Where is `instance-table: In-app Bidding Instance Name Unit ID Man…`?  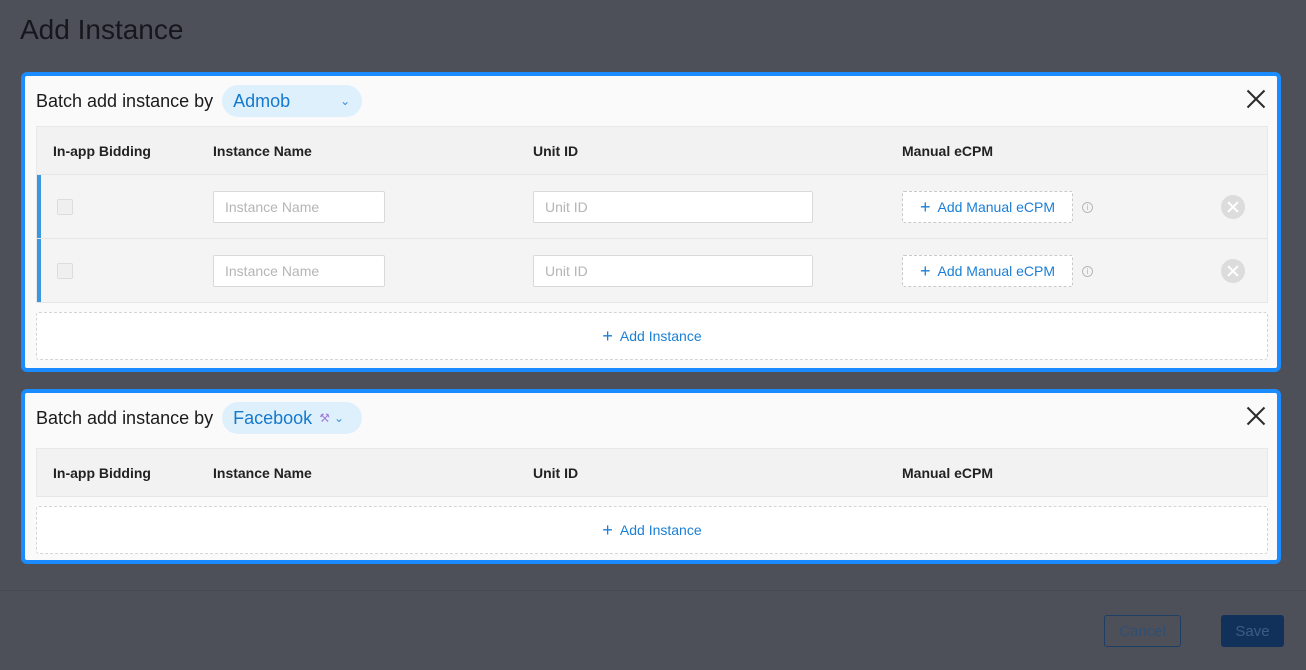
instance-table: In-app Bidding Instance Name Unit ID Man… is located at coordinates (652, 472).